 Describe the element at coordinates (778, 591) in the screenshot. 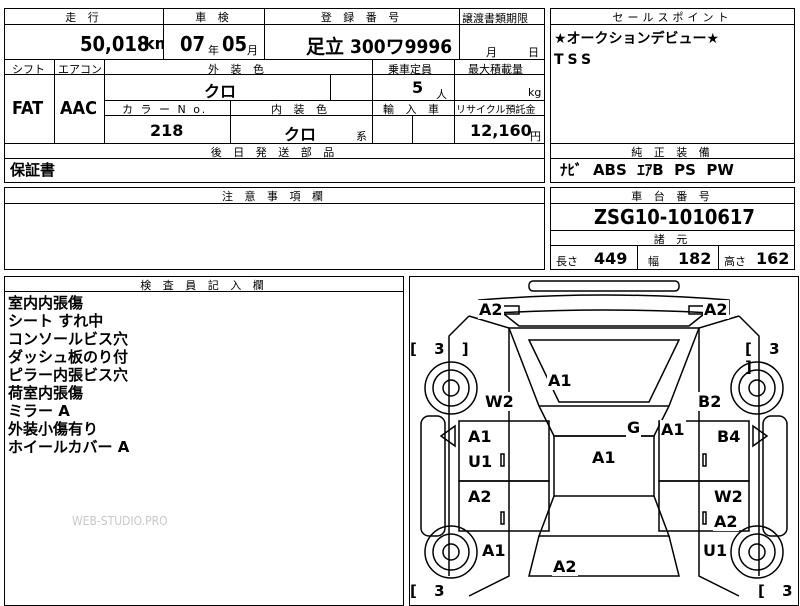

I see `damage-scale-rear-right: [ 3` at that location.